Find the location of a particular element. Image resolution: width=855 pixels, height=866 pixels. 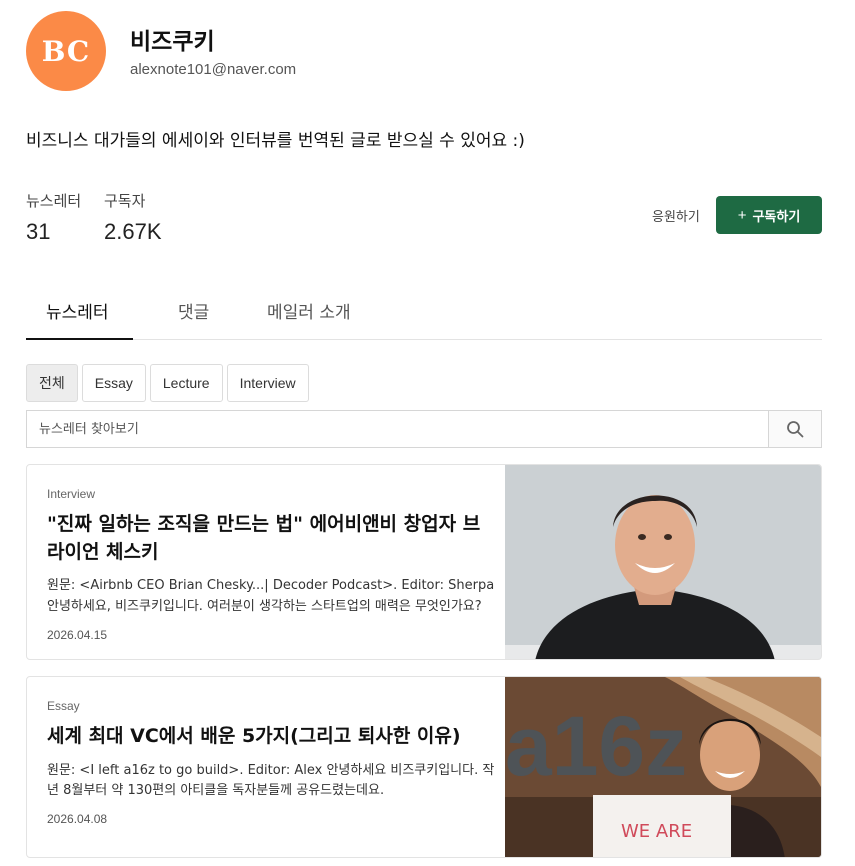

search-button is located at coordinates (794, 429).